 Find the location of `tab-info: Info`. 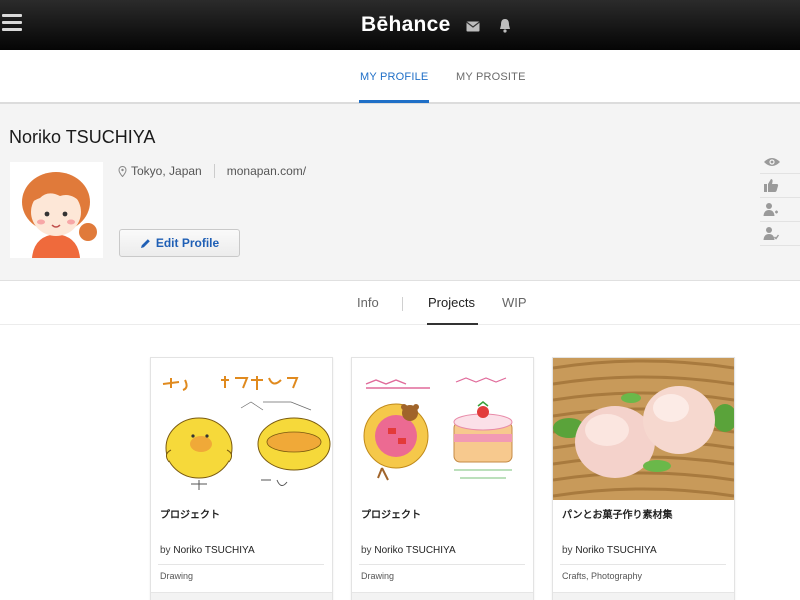

tab-info: Info is located at coordinates (368, 302).